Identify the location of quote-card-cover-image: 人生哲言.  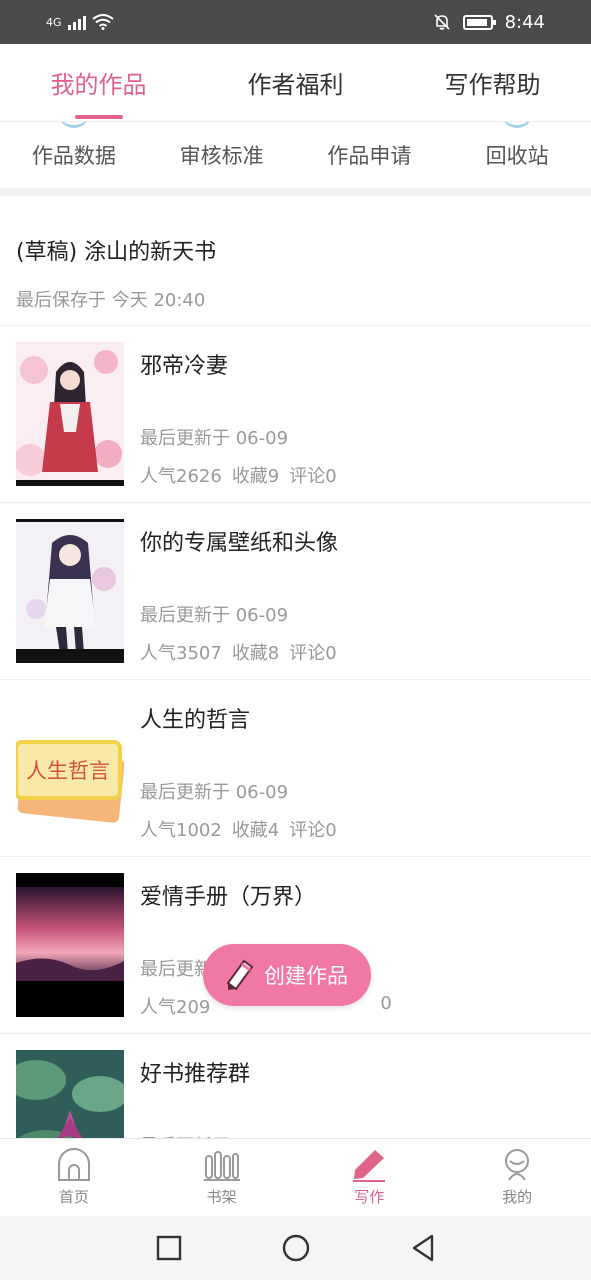
(70, 768).